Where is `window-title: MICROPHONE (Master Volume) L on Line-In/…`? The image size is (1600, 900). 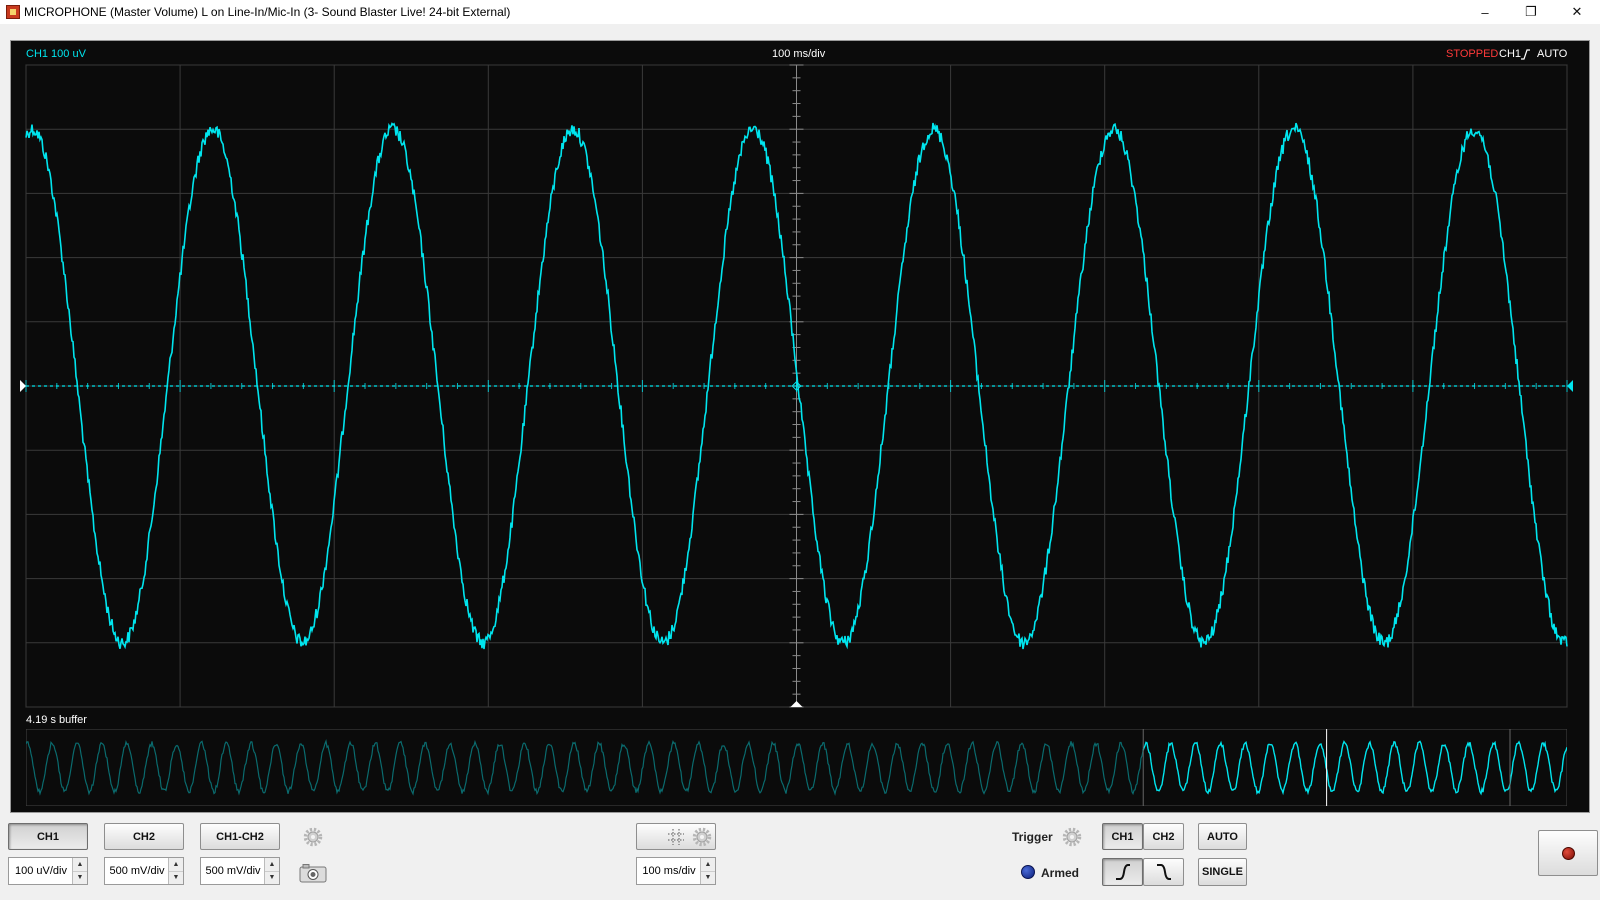
window-title: MICROPHONE (Master Volume) L on Line-In/… is located at coordinates (267, 12).